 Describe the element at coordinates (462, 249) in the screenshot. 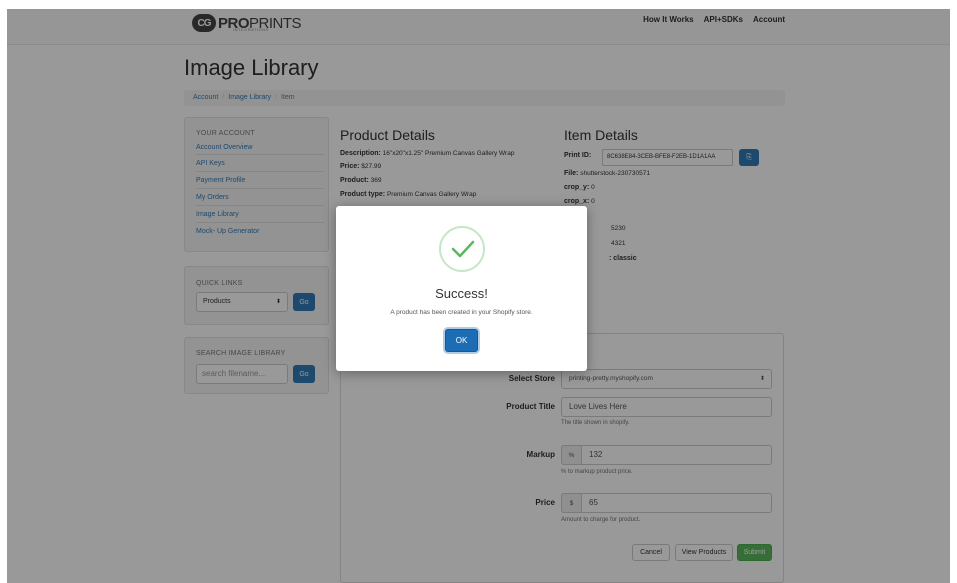

I see `success-checkmark-icon` at that location.